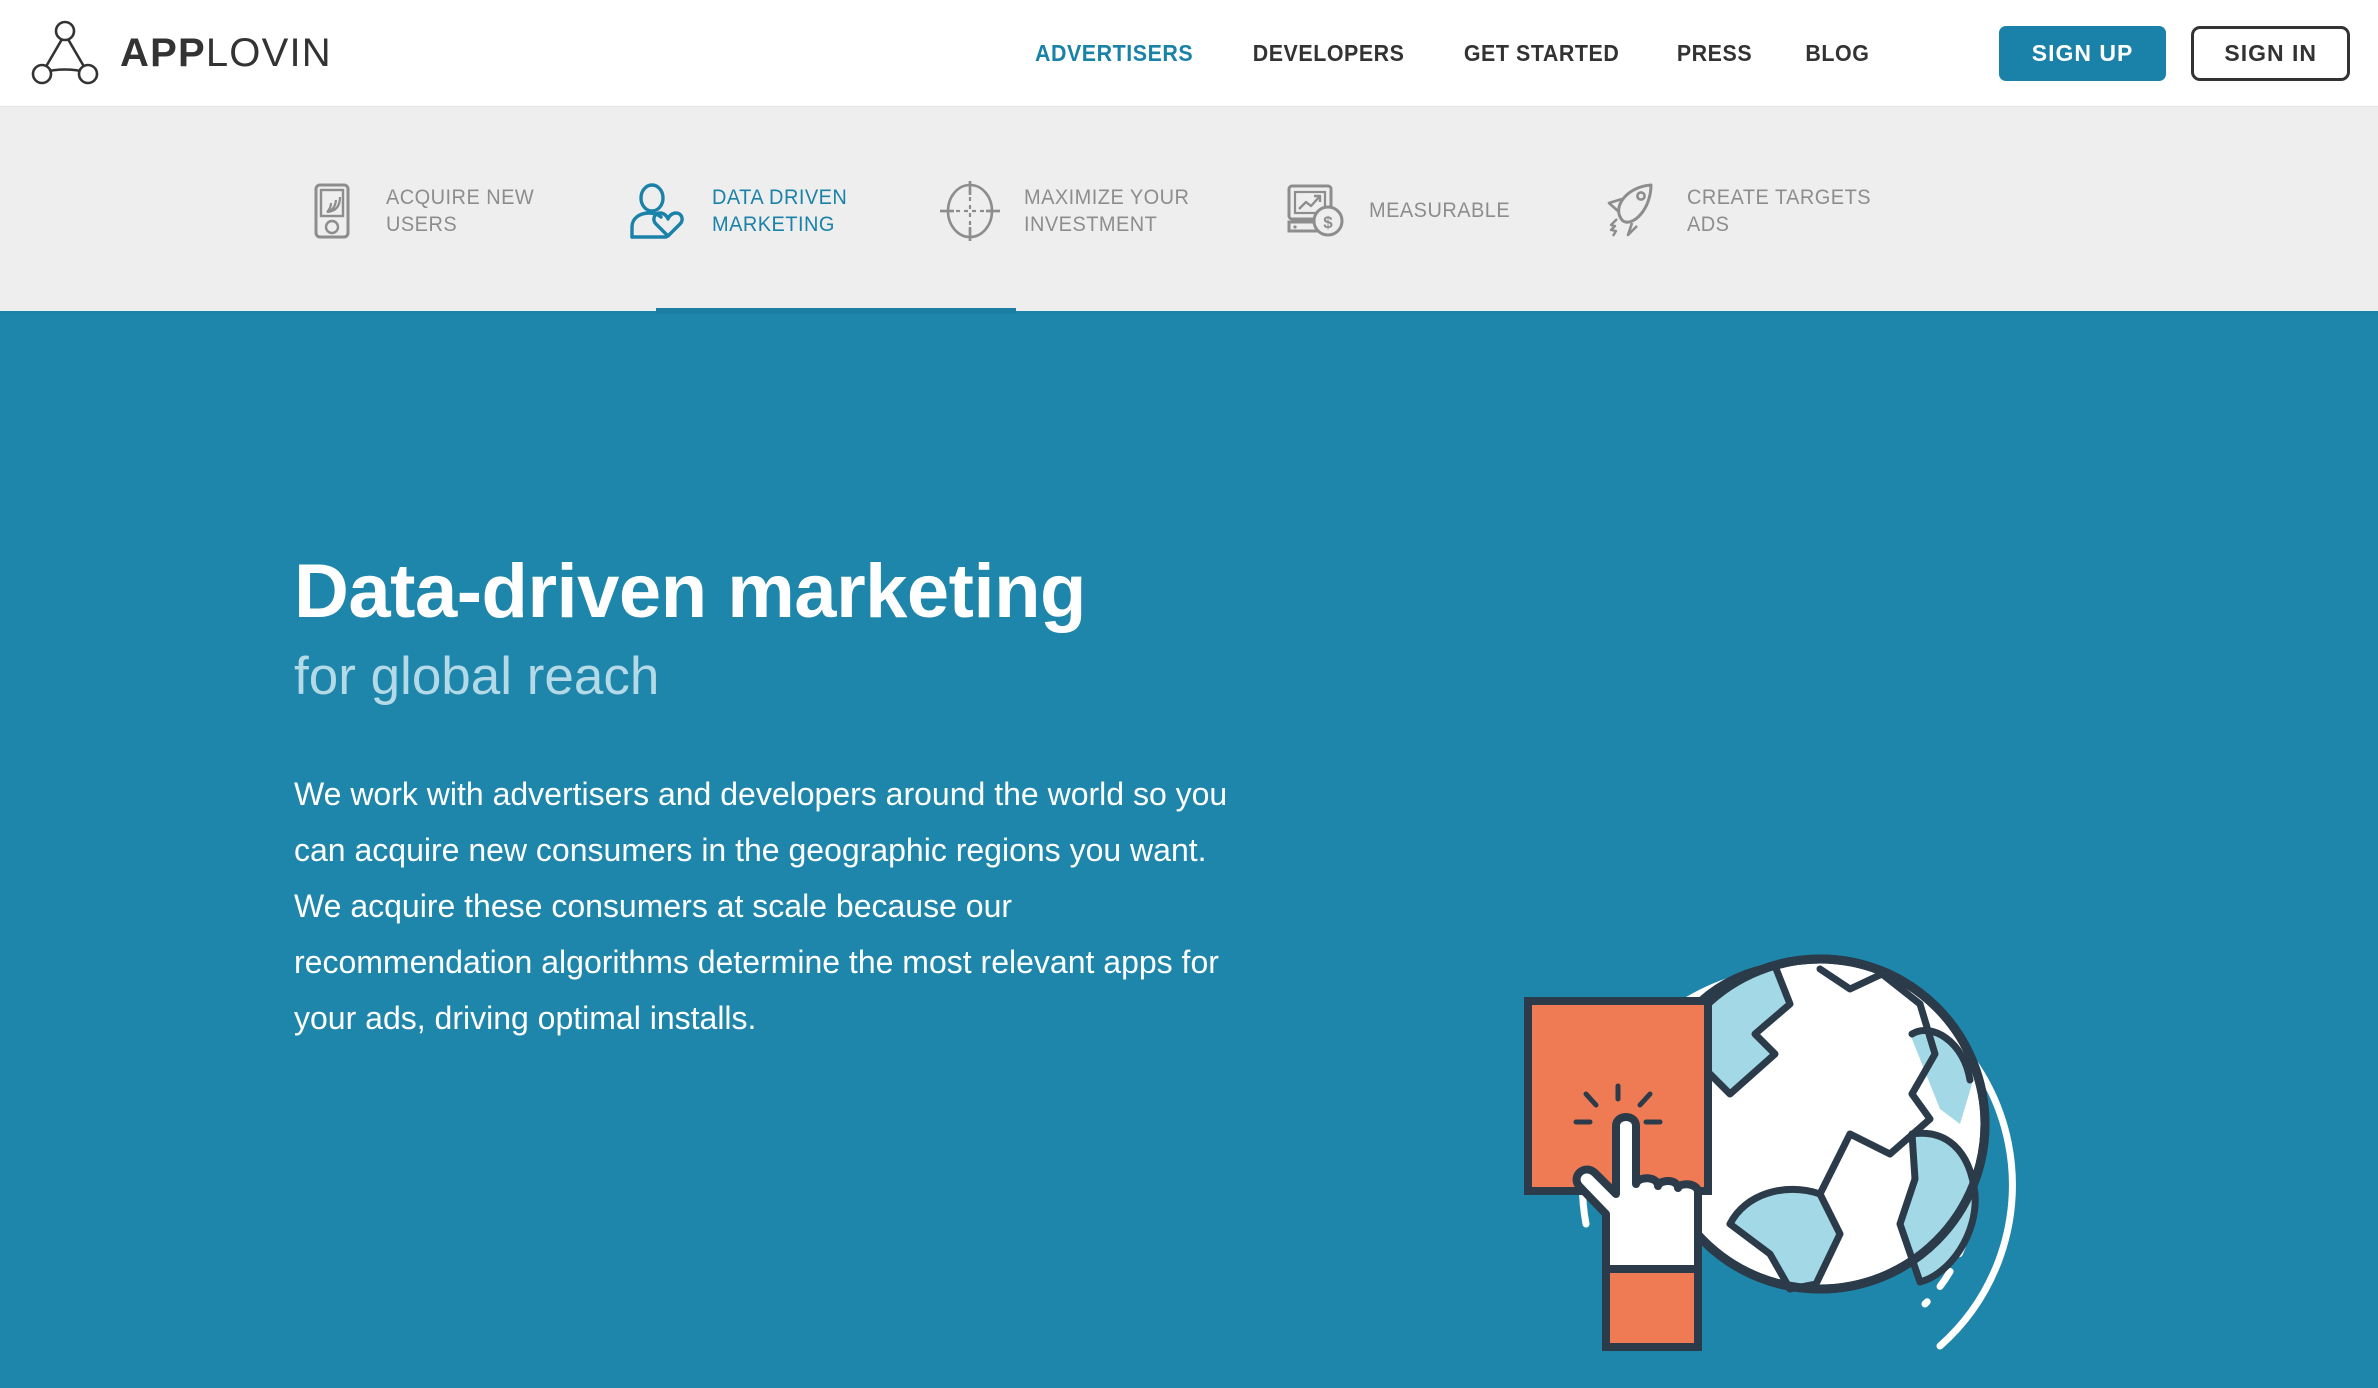  Describe the element at coordinates (1329, 53) in the screenshot. I see `nav-item-developers: DEVELOPERS` at that location.